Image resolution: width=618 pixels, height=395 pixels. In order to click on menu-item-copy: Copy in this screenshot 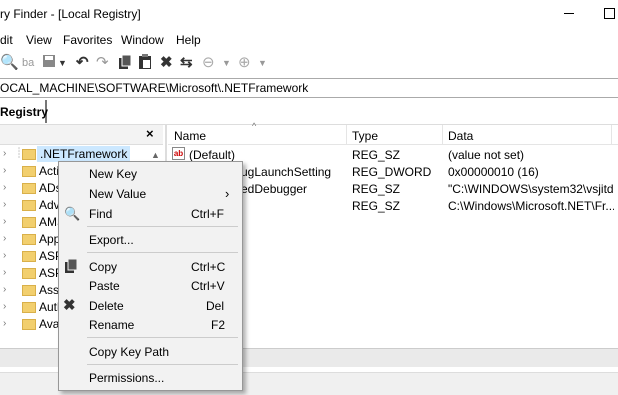, I will do `click(103, 267)`.